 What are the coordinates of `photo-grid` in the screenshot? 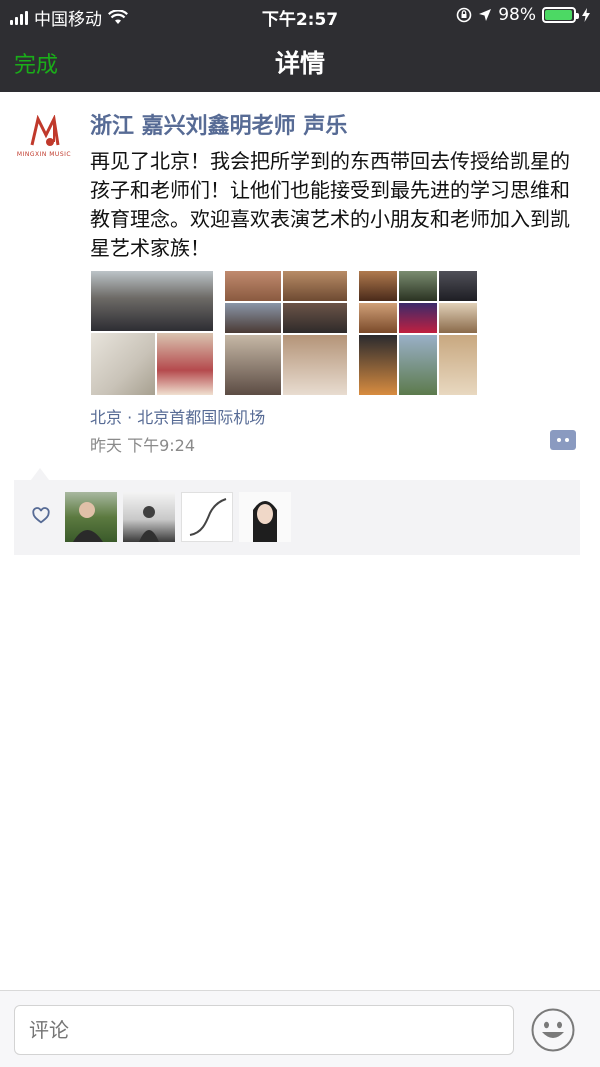 It's located at (290, 333).